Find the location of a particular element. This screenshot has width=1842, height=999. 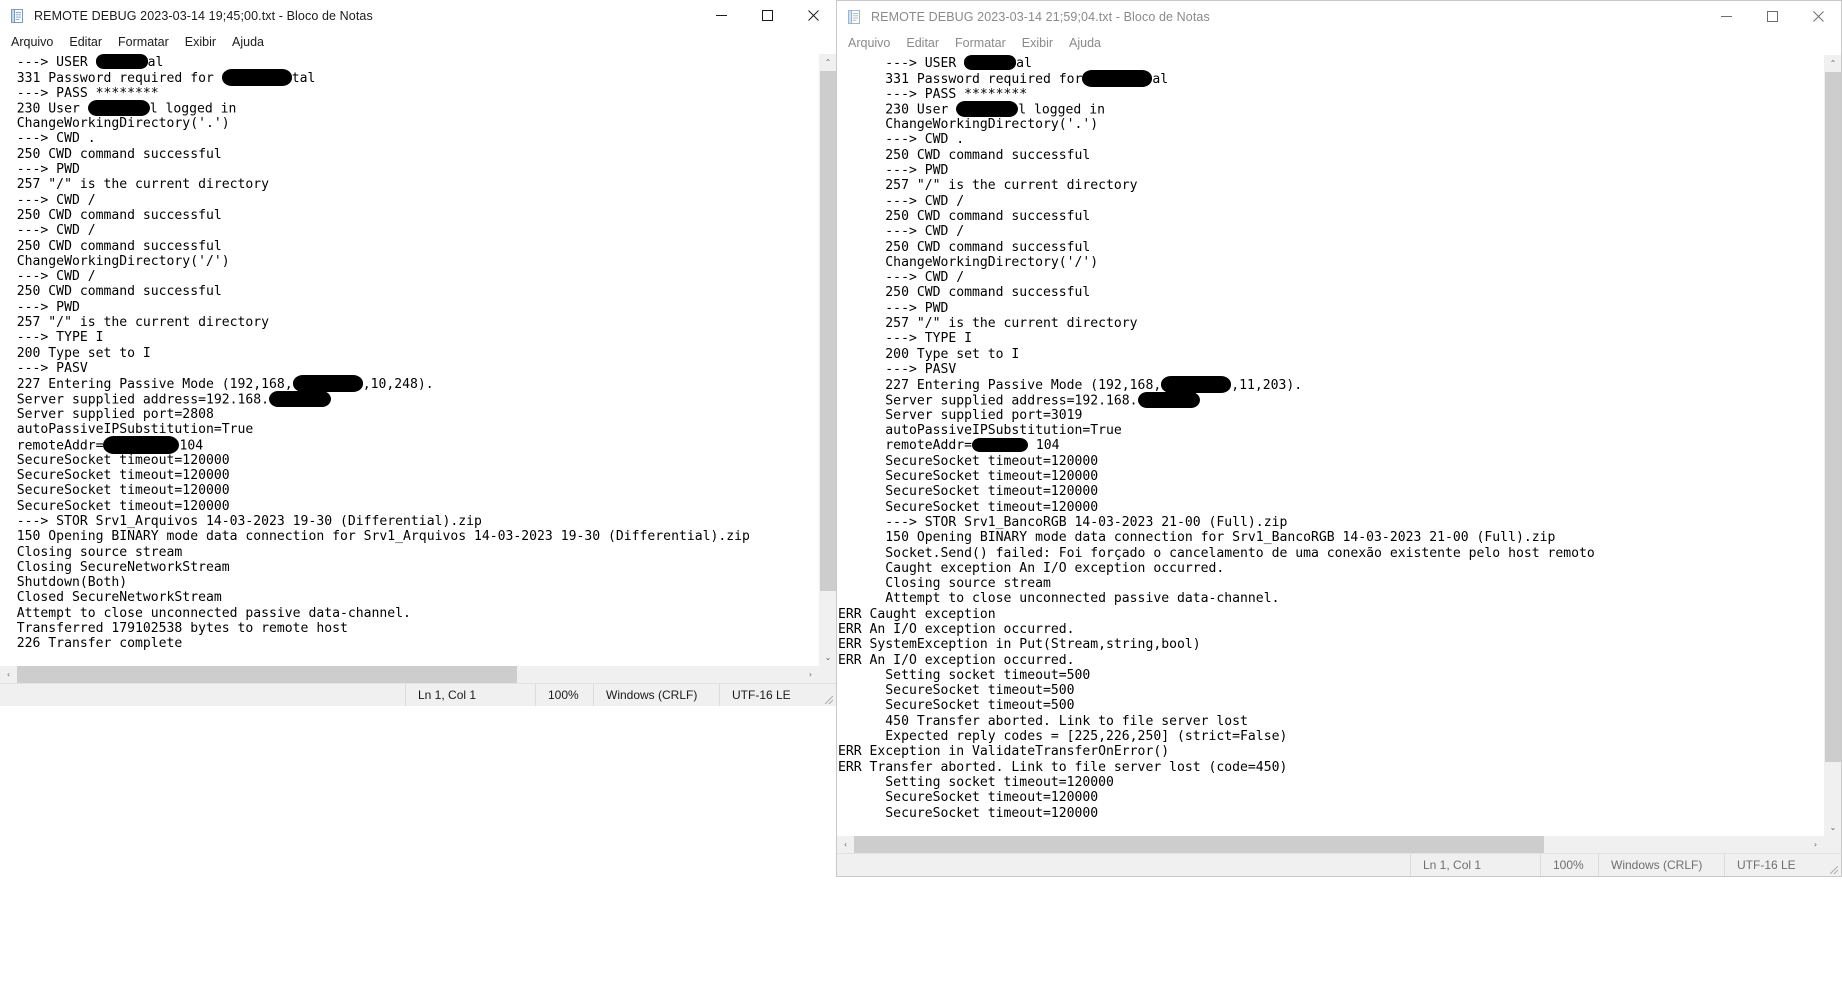

log-line-text: ---> USER is located at coordinates (901, 63).